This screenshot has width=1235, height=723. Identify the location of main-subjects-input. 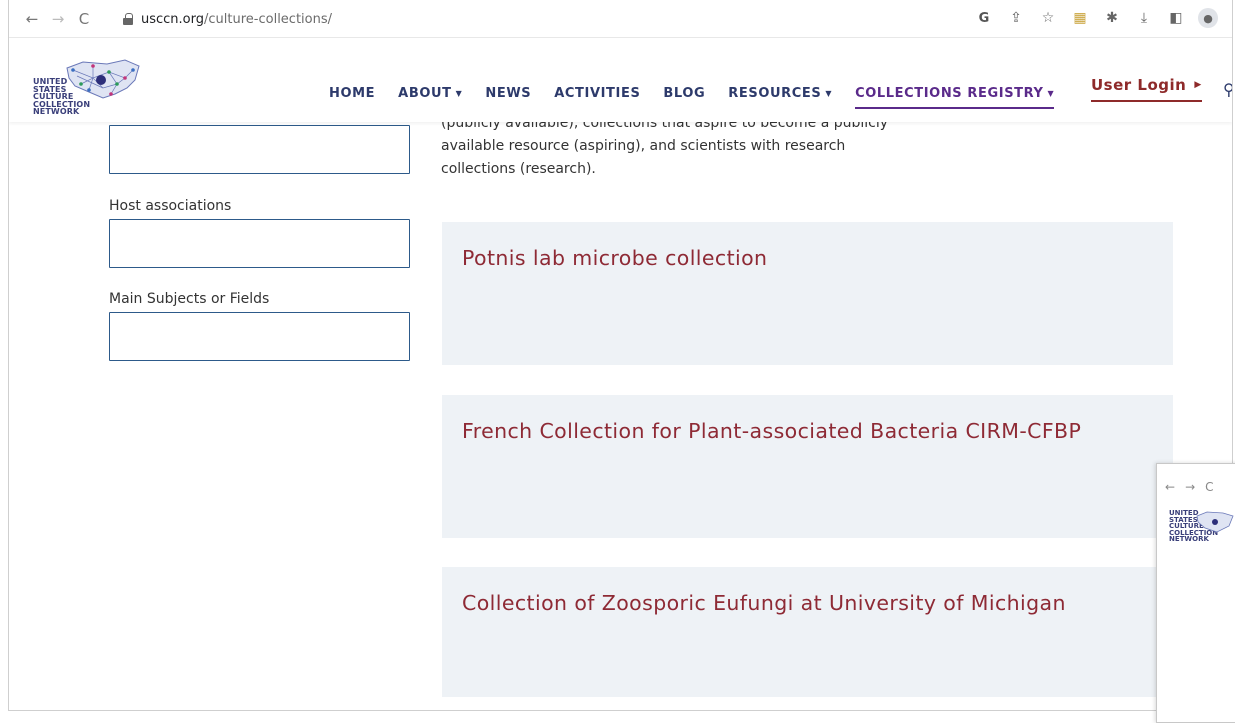
(259, 336).